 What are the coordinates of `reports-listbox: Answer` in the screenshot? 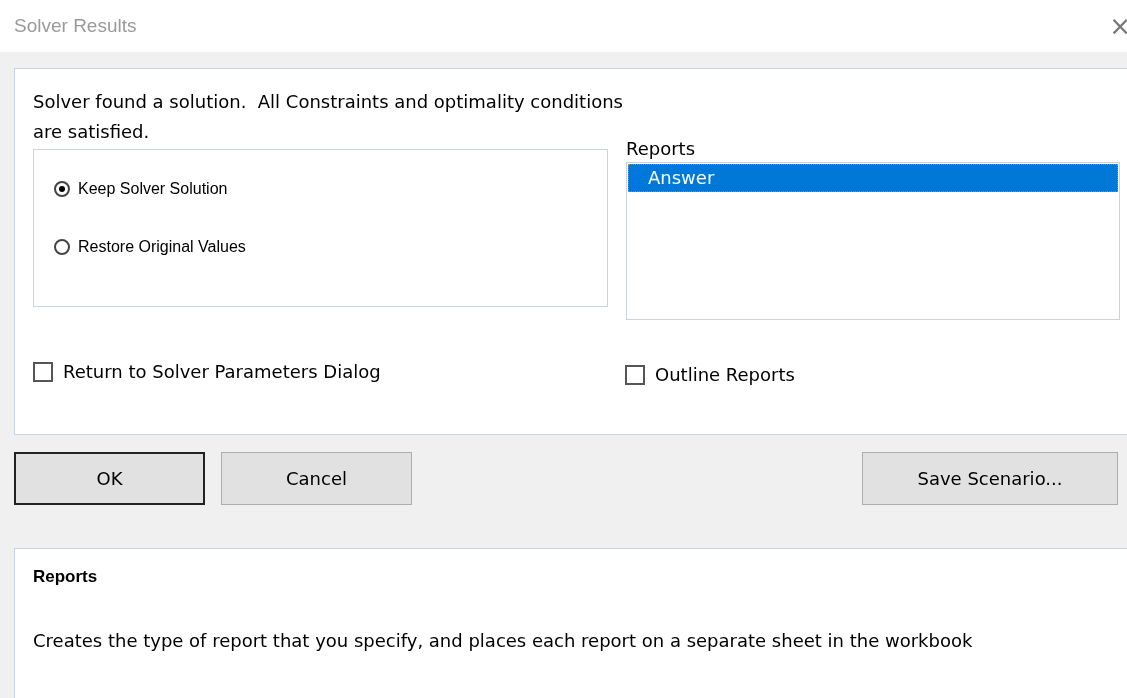 It's located at (873, 241).